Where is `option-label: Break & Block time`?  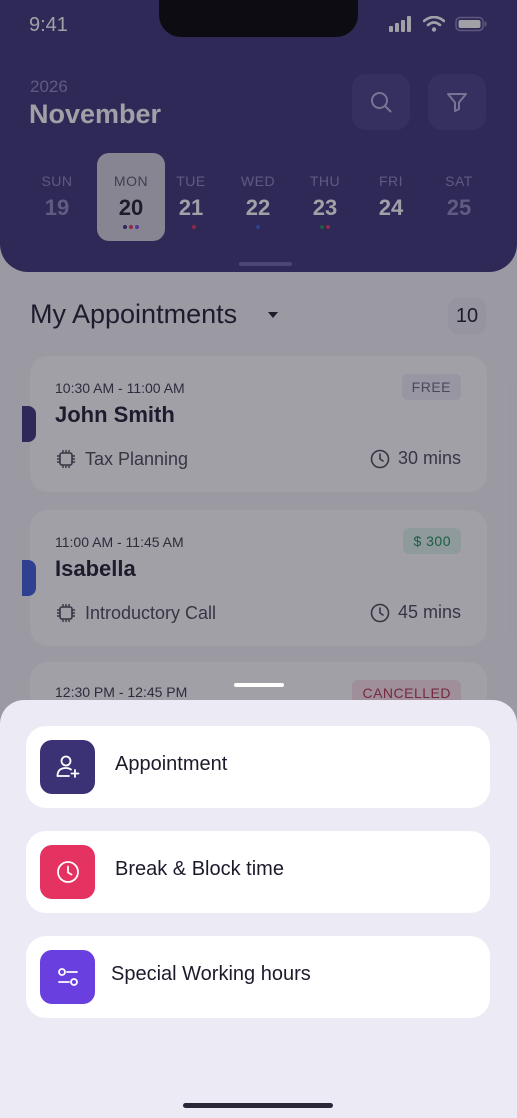 option-label: Break & Block time is located at coordinates (199, 869).